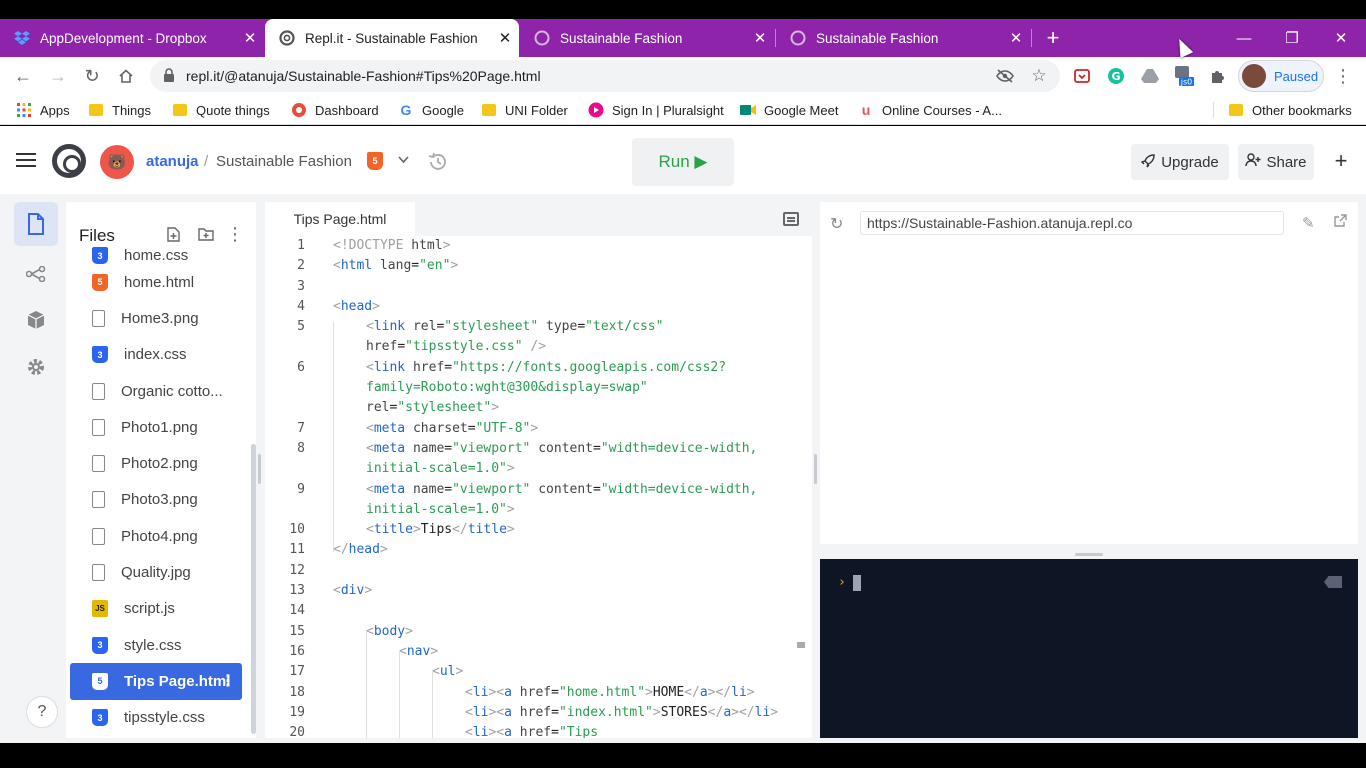  I want to click on share-button: Share, so click(1276, 162).